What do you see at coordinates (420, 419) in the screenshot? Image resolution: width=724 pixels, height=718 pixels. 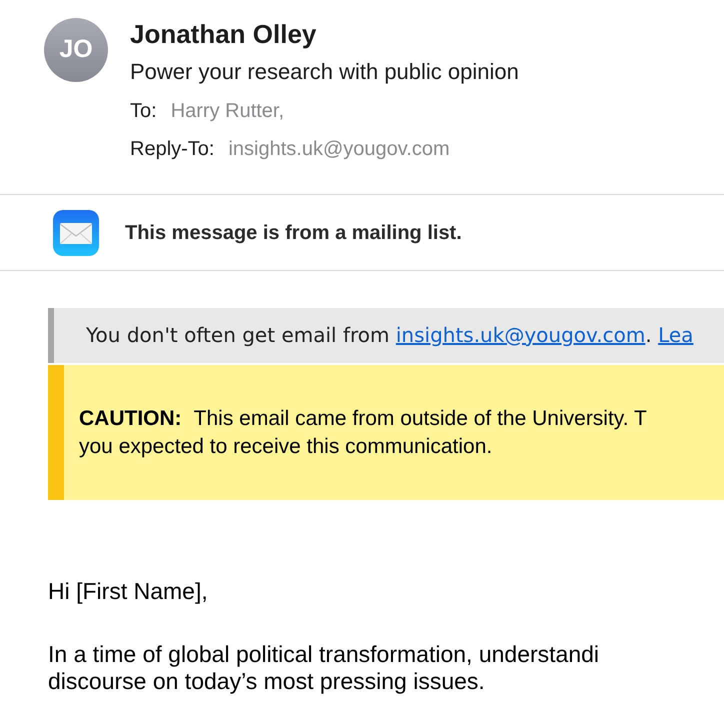 I see `caution-text: This email came from outside of the University. T` at bounding box center [420, 419].